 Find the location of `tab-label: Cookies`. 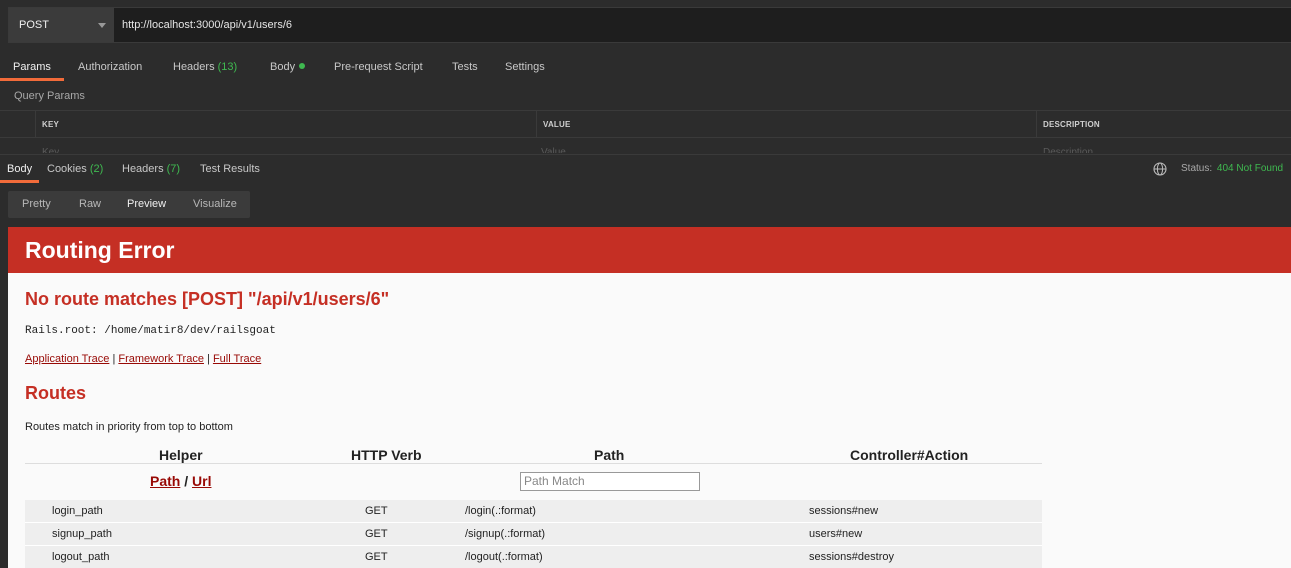

tab-label: Cookies is located at coordinates (67, 169).